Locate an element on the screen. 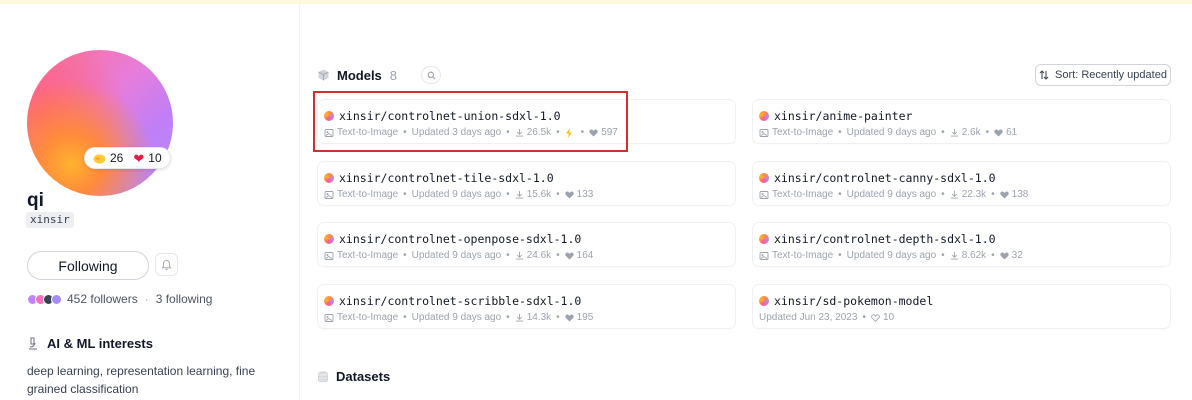  model-name: xinsir/controlnet-scribble-sdxl-1.0 is located at coordinates (460, 301).